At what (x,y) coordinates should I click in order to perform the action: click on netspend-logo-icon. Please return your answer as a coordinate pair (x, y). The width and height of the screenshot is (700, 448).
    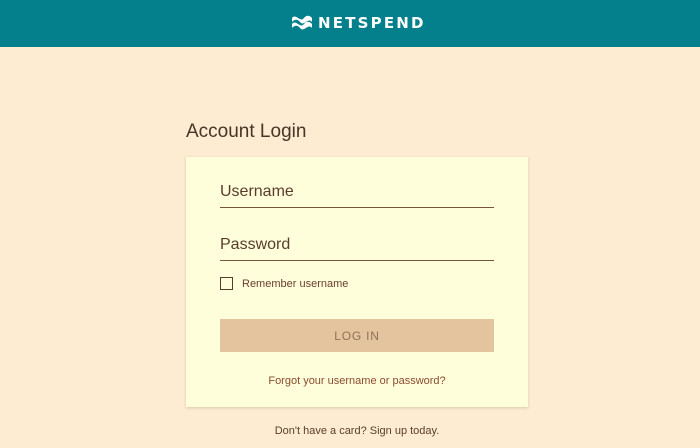
    Looking at the image, I should click on (302, 22).